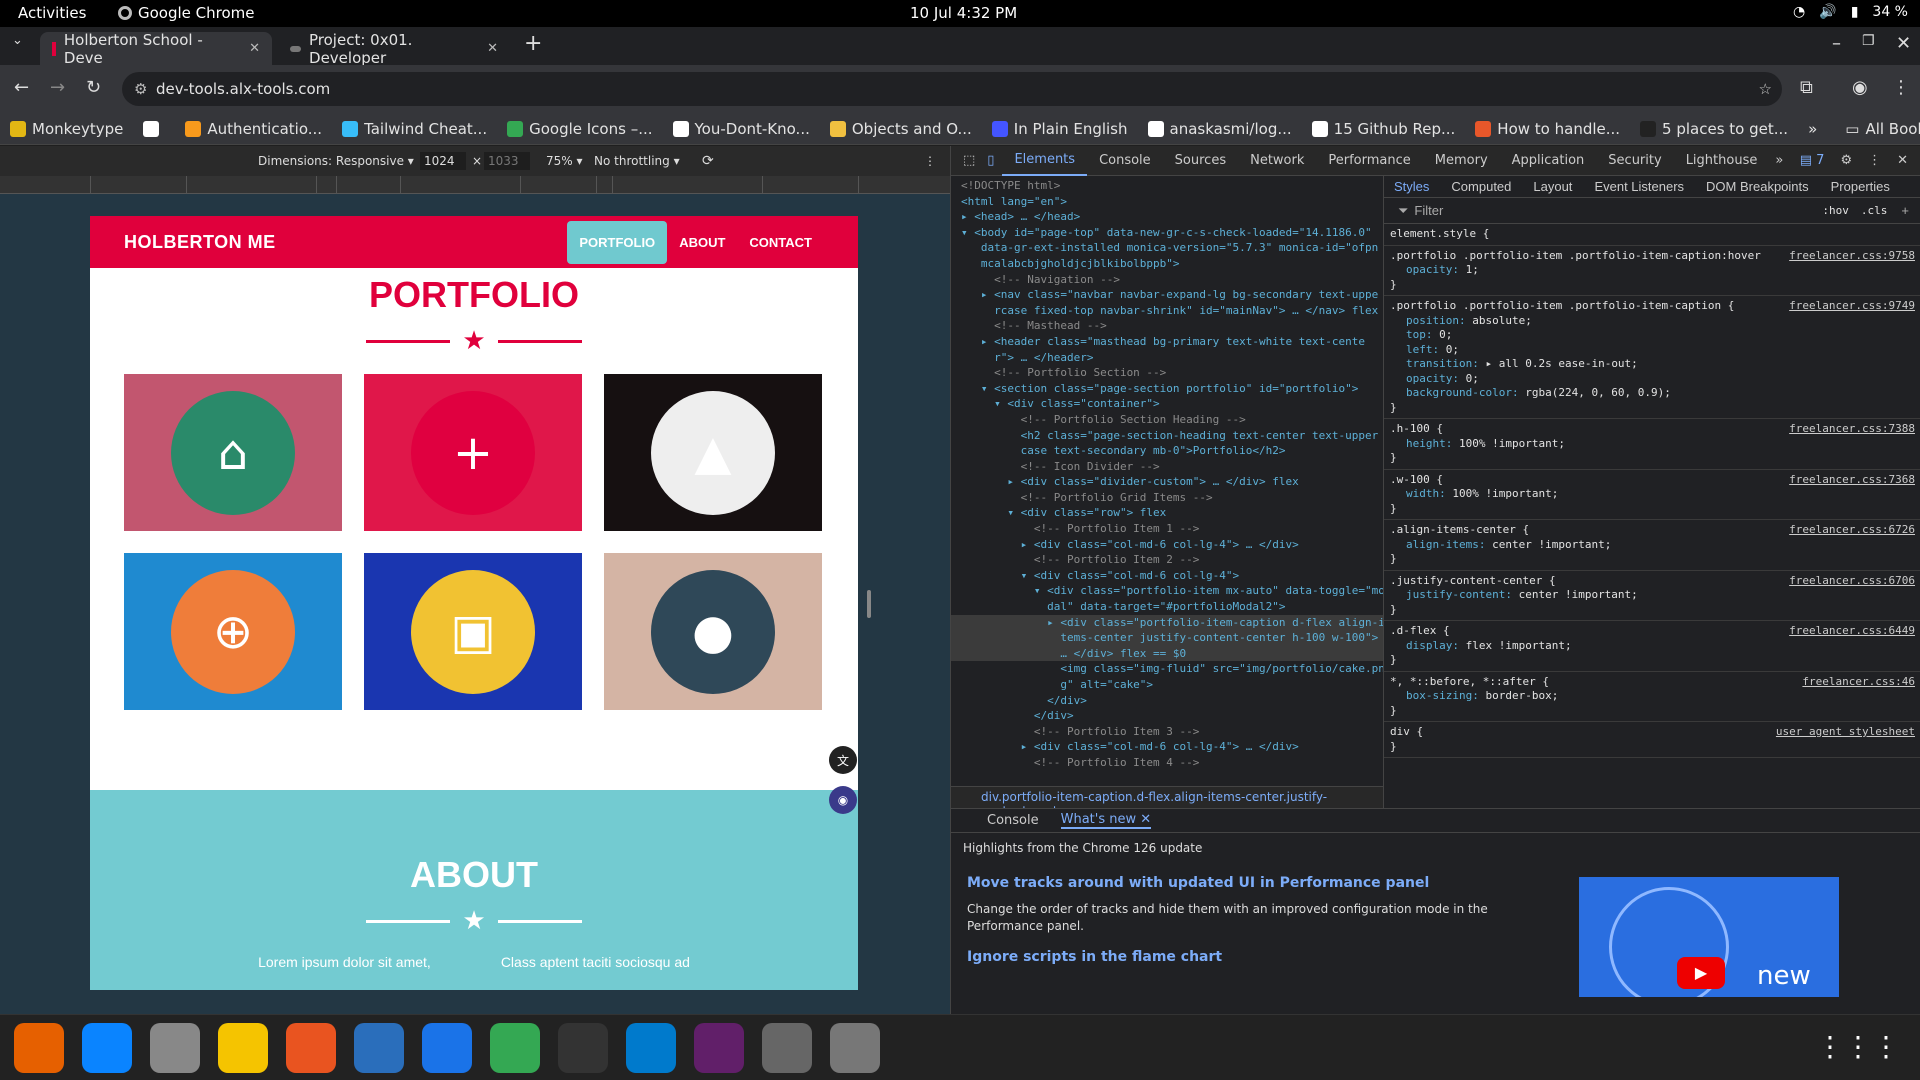  Describe the element at coordinates (1652, 494) in the screenshot. I see `css-property: width: 100% !important;` at that location.